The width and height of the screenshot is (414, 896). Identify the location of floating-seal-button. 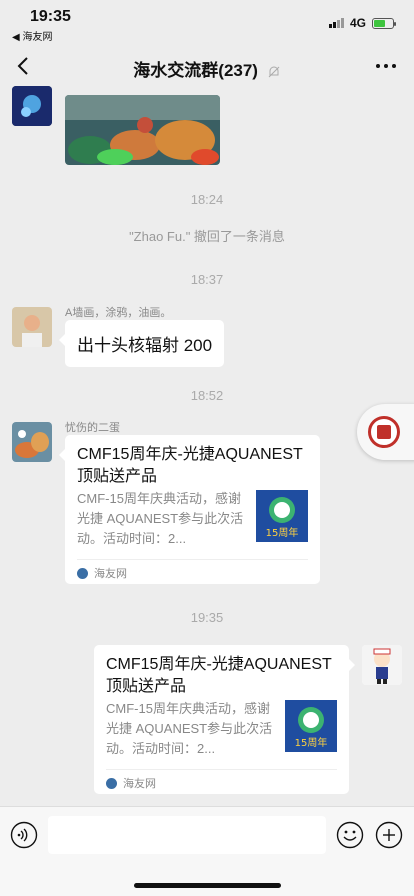
(385, 432).